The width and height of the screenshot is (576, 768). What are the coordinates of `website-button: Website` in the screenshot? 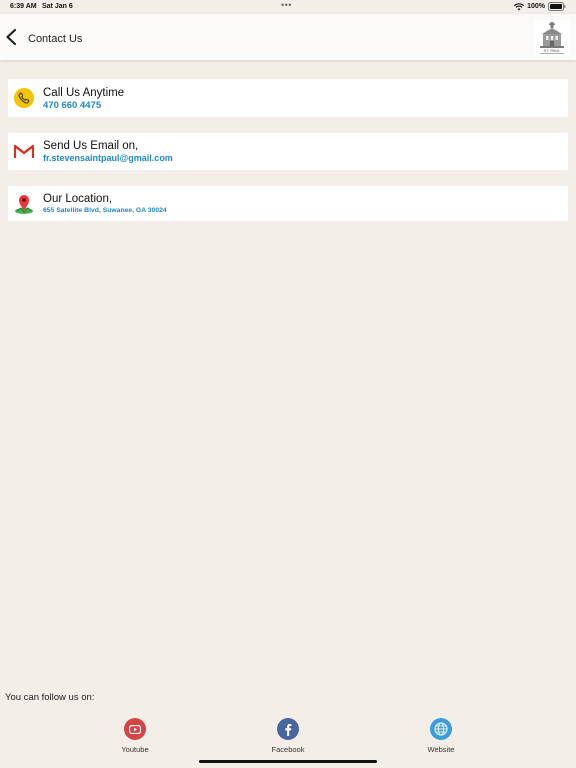 It's located at (441, 736).